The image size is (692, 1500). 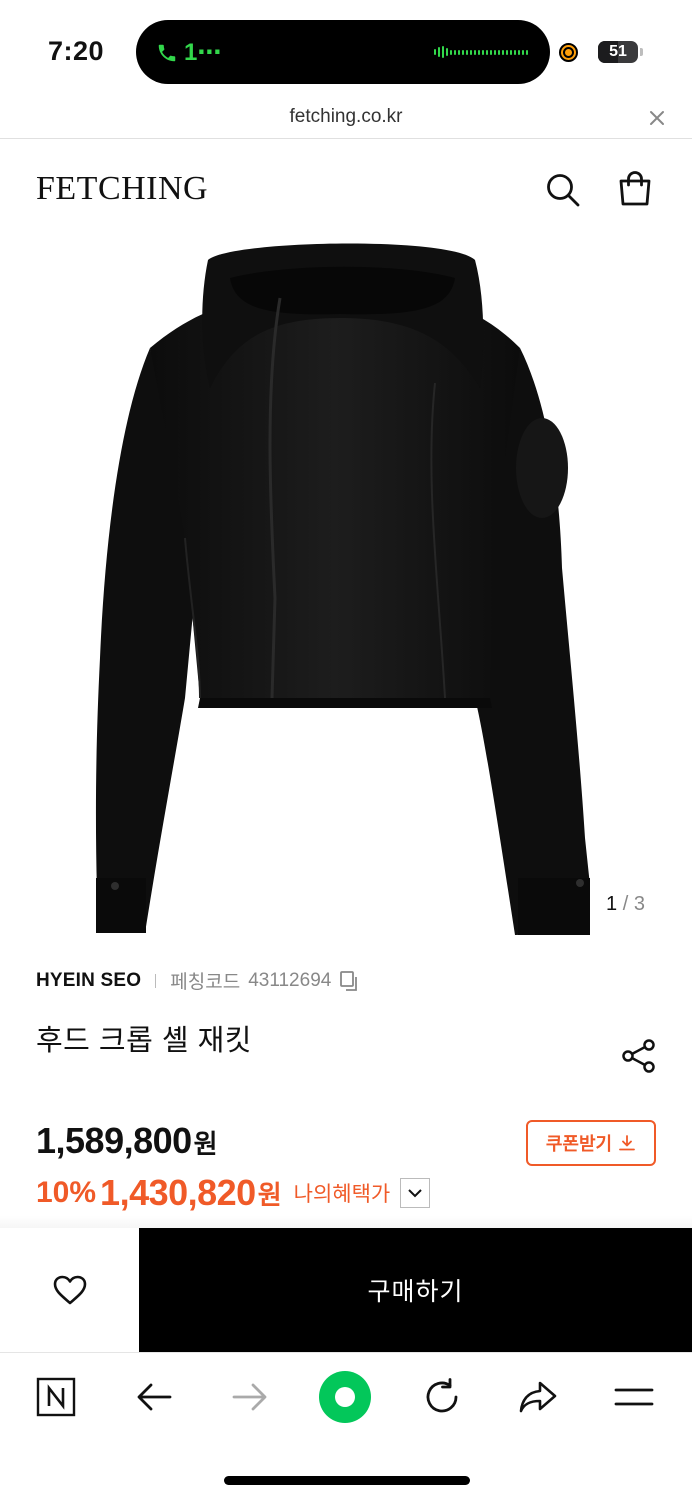 What do you see at coordinates (627, 1143) in the screenshot?
I see `download-icon` at bounding box center [627, 1143].